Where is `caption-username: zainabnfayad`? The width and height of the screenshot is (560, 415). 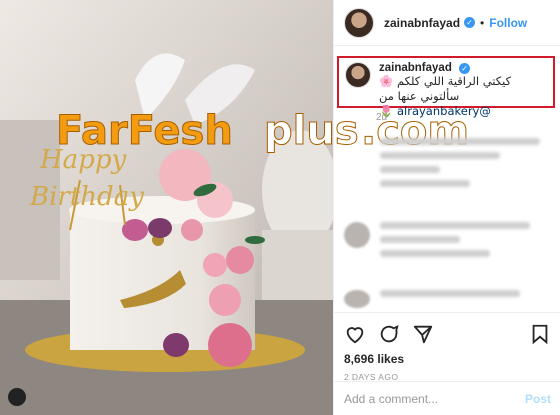 caption-username: zainabnfayad is located at coordinates (415, 68).